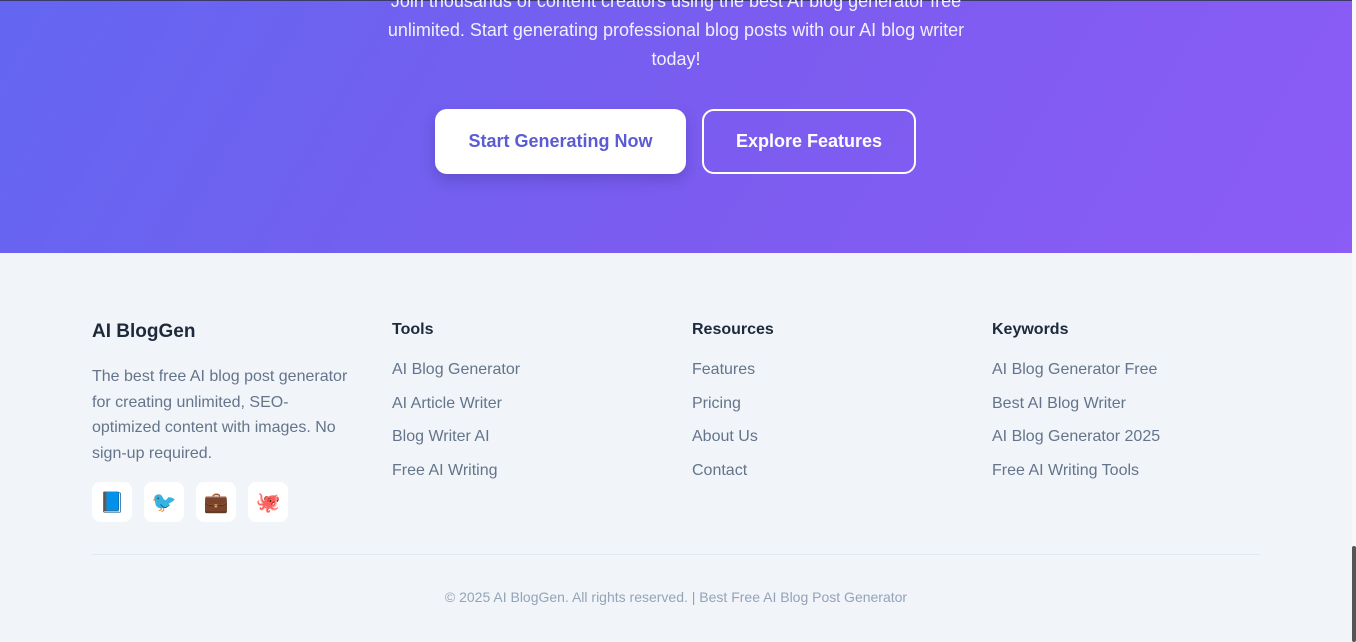 The image size is (1356, 642). What do you see at coordinates (733, 478) in the screenshot?
I see `footer-link-contact: Contact` at bounding box center [733, 478].